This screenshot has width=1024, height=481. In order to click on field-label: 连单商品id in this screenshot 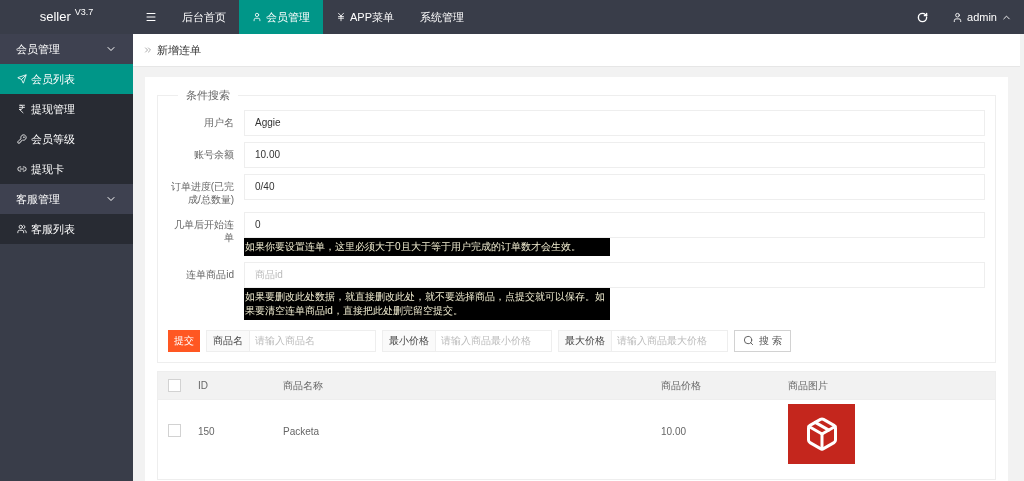, I will do `click(210, 274)`.